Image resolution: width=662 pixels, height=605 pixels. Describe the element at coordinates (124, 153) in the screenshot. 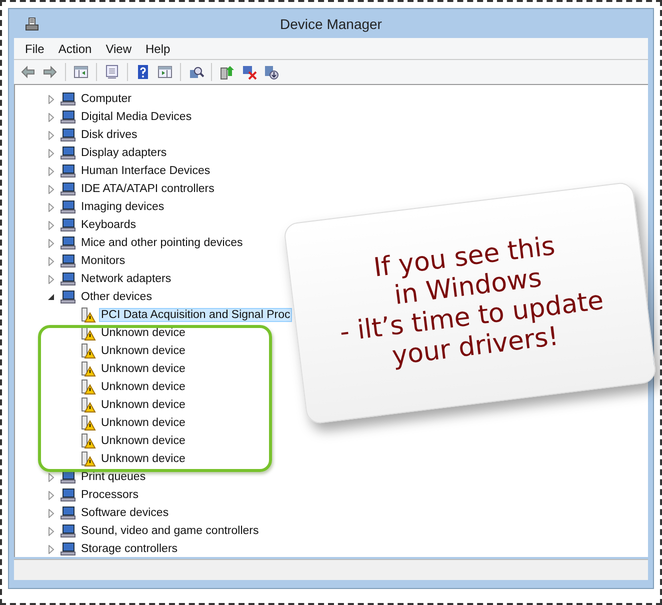

I see `tree-item: Display adapters` at that location.